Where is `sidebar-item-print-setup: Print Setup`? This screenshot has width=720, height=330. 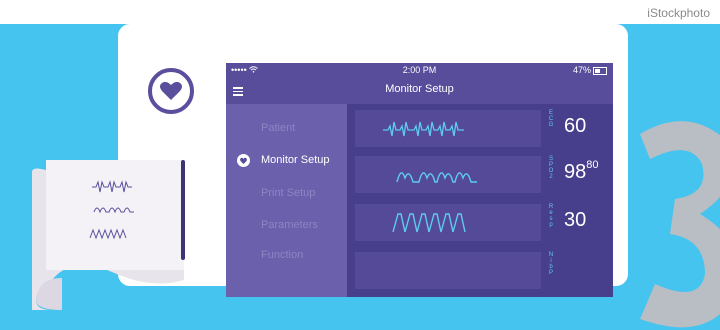 sidebar-item-print-setup: Print Setup is located at coordinates (286, 194).